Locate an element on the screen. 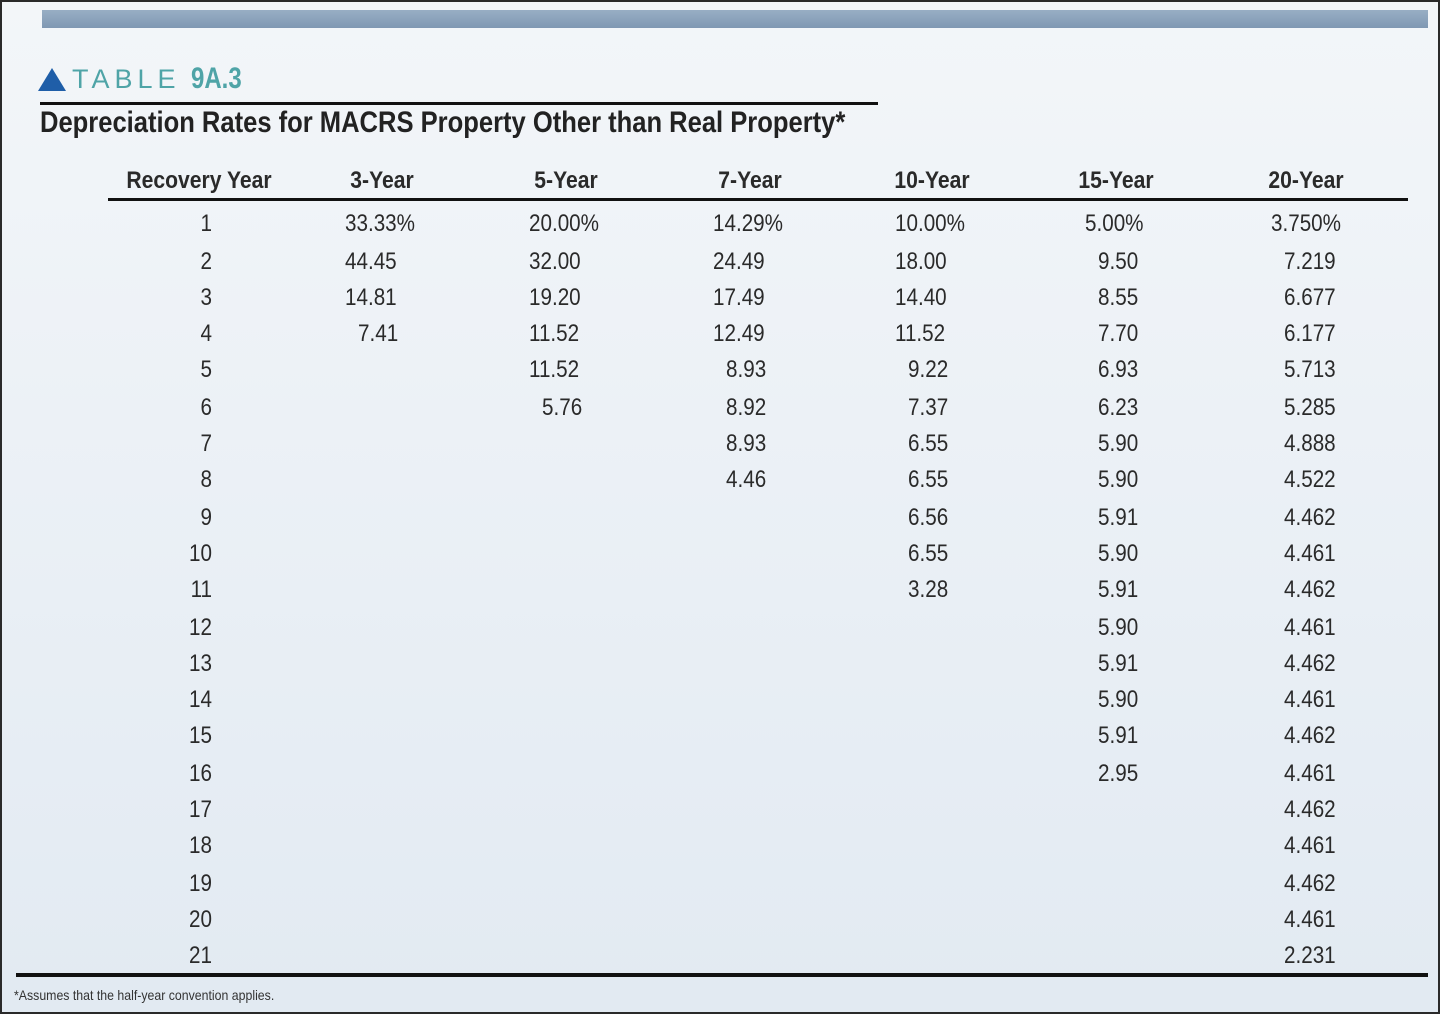  header-rule is located at coordinates (758, 199).